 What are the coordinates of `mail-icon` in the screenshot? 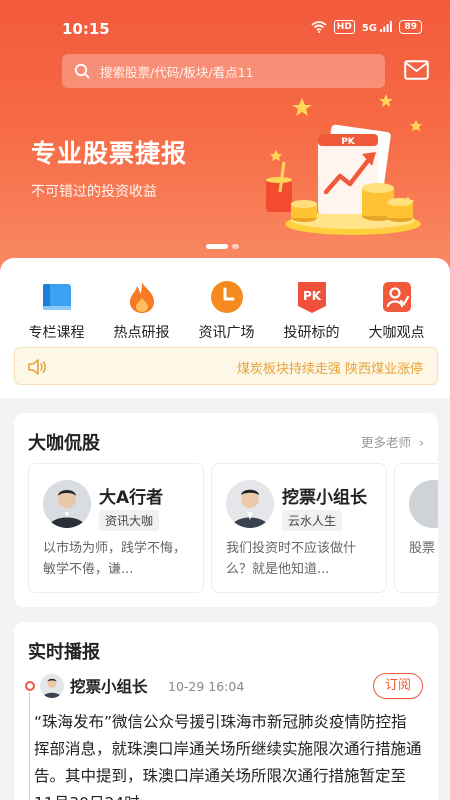 It's located at (416, 70).